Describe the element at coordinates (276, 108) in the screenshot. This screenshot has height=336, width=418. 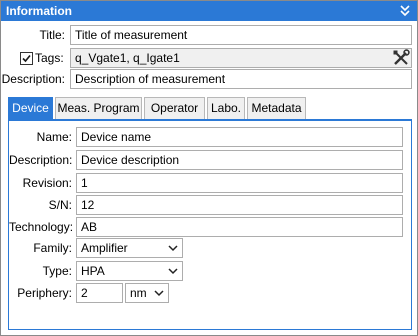
I see `tab-metadata: Metadata` at that location.